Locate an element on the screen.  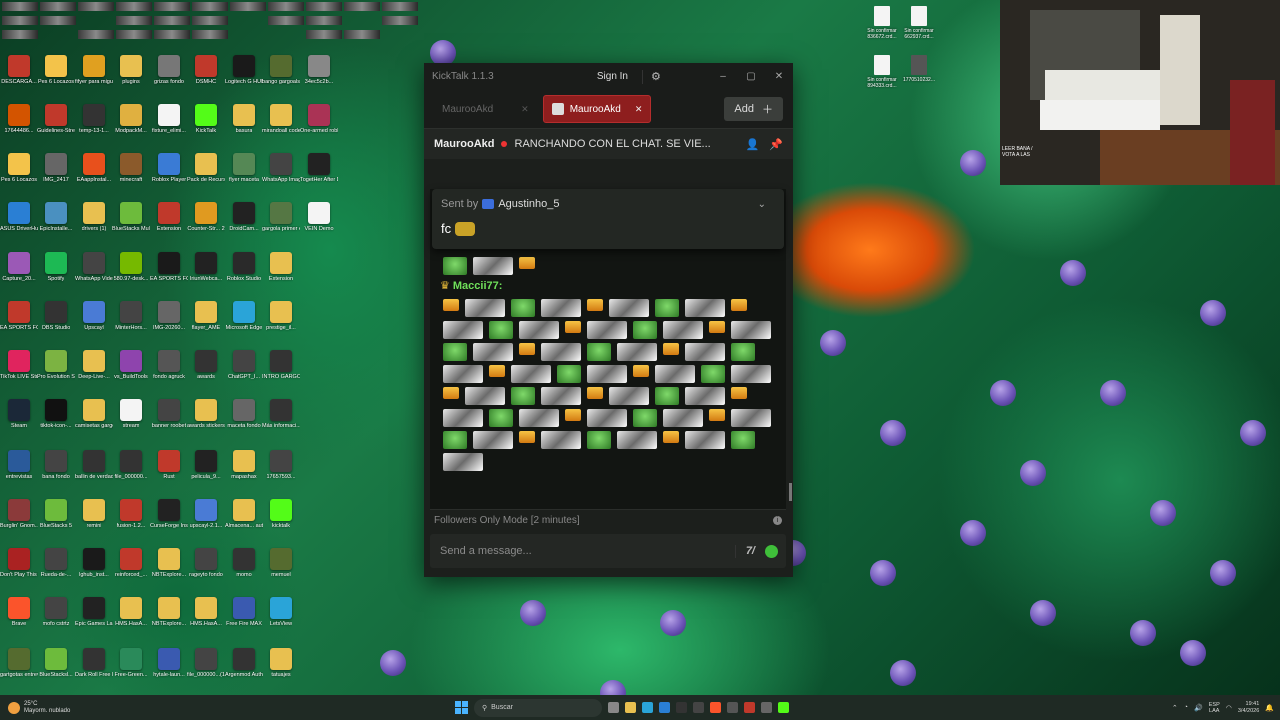
desktop-icon: entrevistas is located at coordinates (19, 465).